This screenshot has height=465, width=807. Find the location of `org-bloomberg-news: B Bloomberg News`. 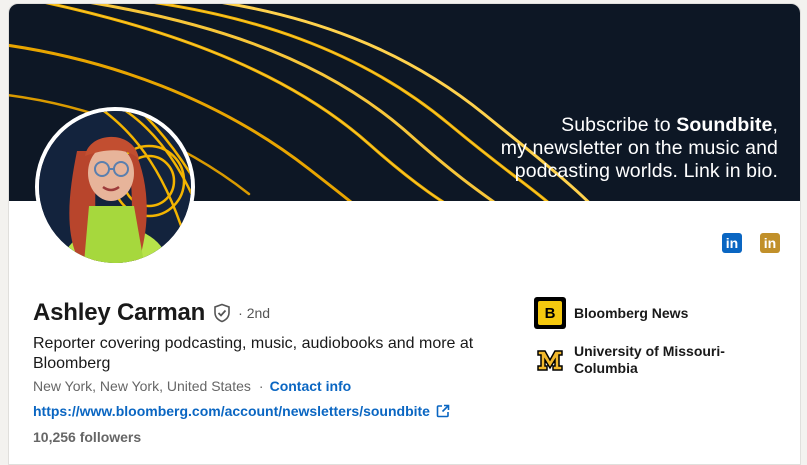

org-bloomberg-news: B Bloomberg News is located at coordinates (611, 313).